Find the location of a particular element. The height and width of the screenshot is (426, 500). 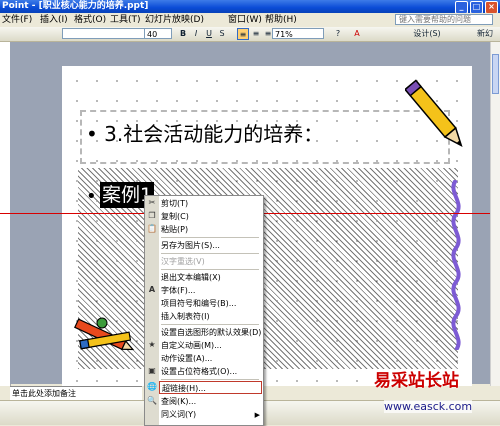

formatting-toolbar: 40 B I U S ≡ ≡ ≡ 71% ? A 设计(S) 新幻 is located at coordinates (250, 34).